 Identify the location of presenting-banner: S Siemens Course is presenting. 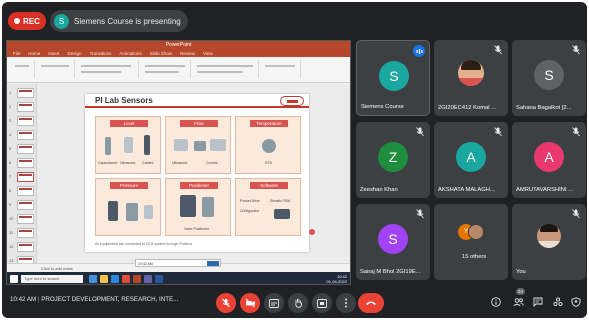
(119, 21).